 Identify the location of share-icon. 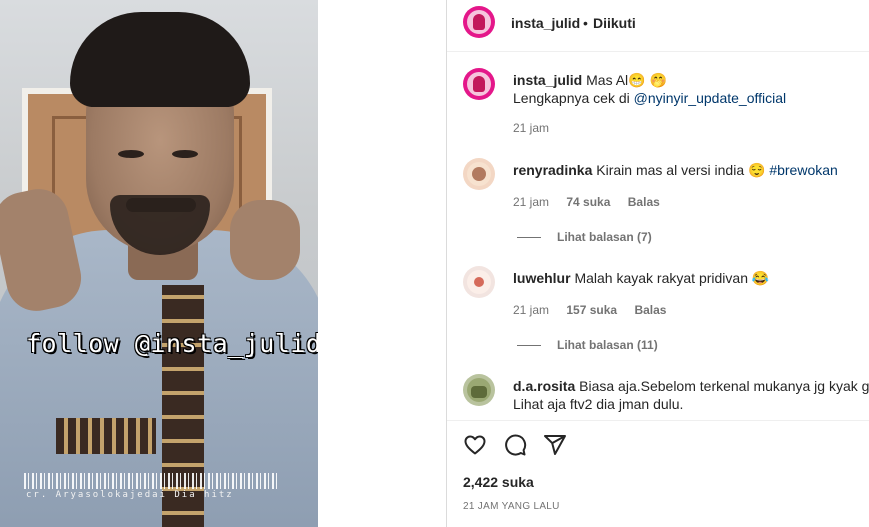
(555, 445).